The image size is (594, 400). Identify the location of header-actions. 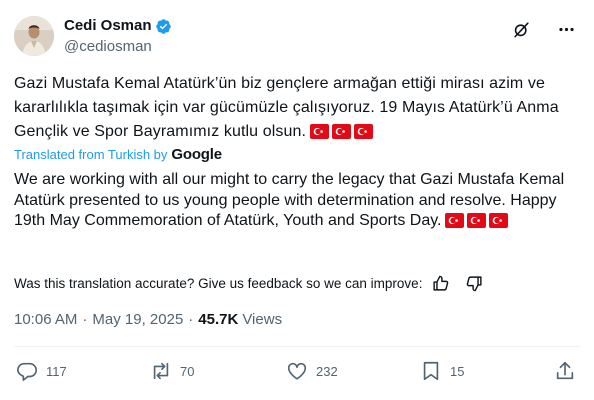
(544, 29).